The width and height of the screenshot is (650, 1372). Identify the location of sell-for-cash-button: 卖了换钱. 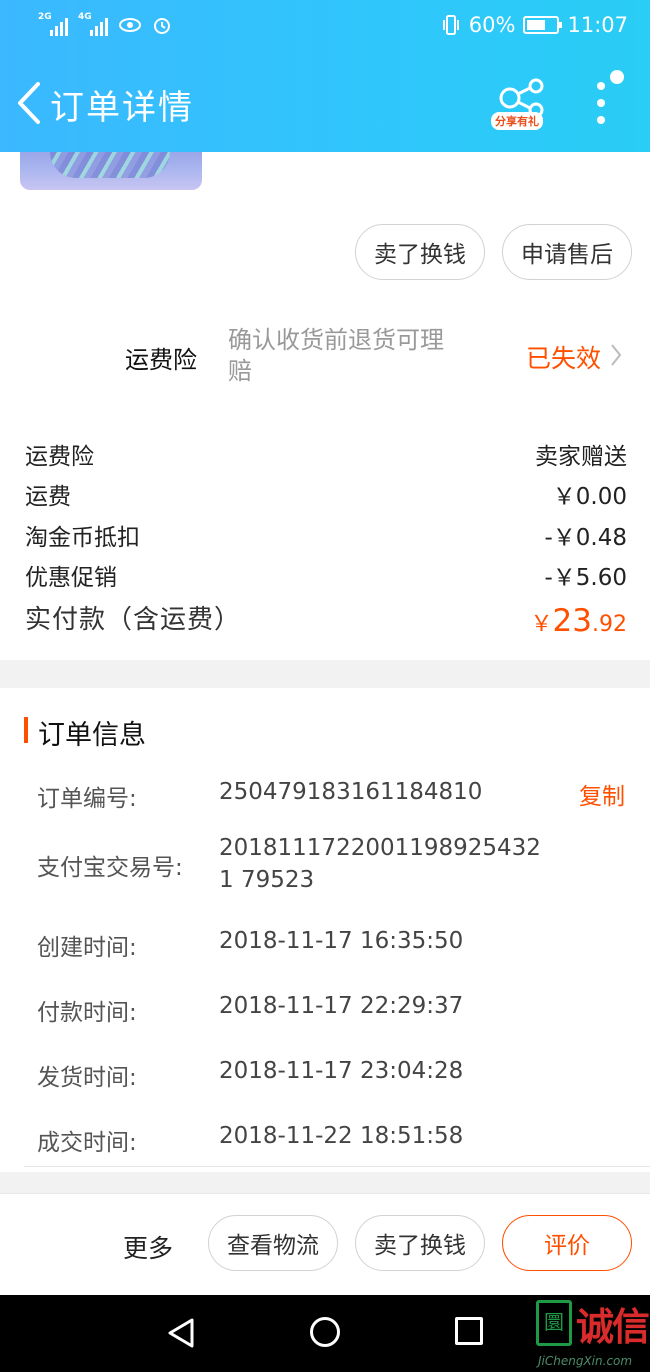
(420, 252).